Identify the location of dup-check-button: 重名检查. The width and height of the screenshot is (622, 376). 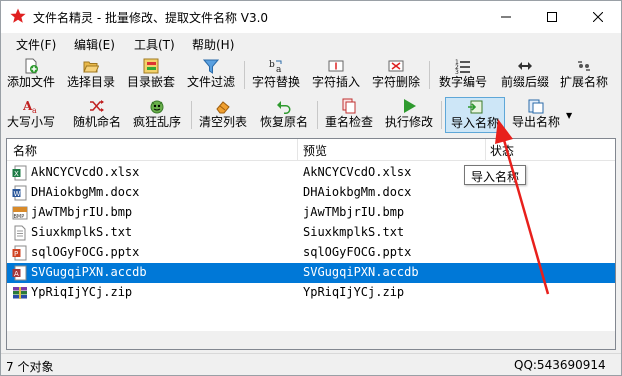
(349, 115).